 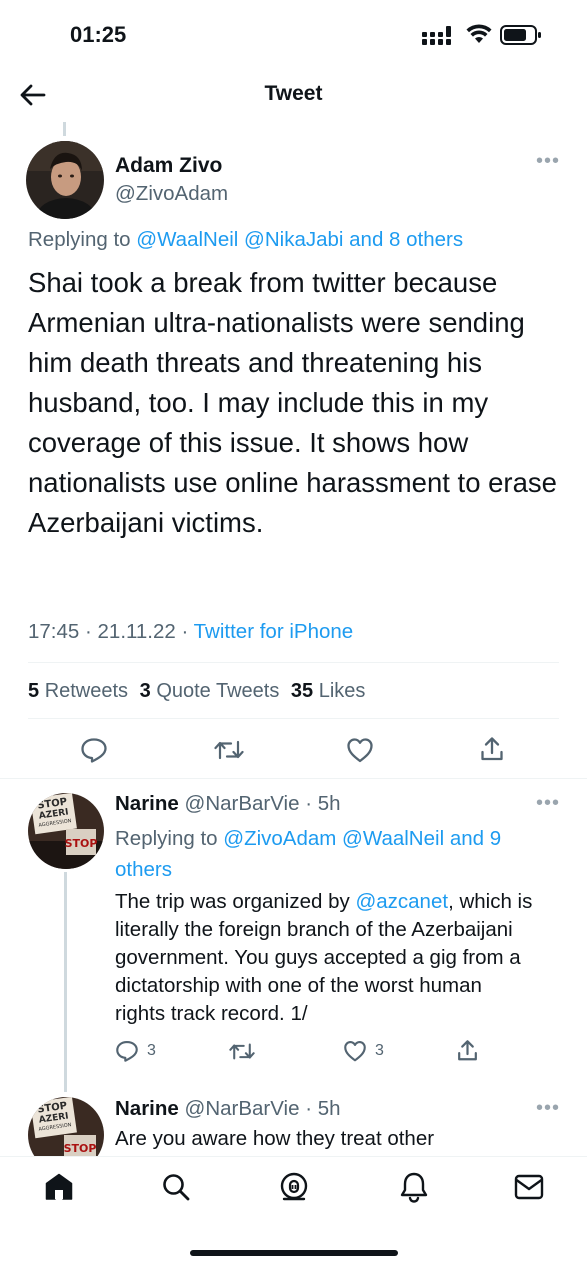 What do you see at coordinates (274, 631) in the screenshot?
I see `tweet-source-link: Twitter for iPhone` at bounding box center [274, 631].